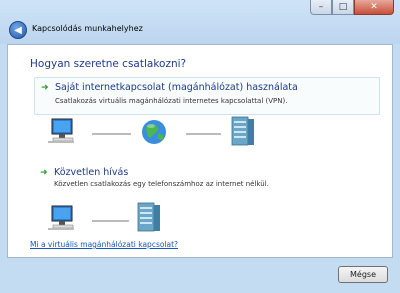  What do you see at coordinates (44, 173) in the screenshot?
I see `green-arrow-icon: ➜` at bounding box center [44, 173].